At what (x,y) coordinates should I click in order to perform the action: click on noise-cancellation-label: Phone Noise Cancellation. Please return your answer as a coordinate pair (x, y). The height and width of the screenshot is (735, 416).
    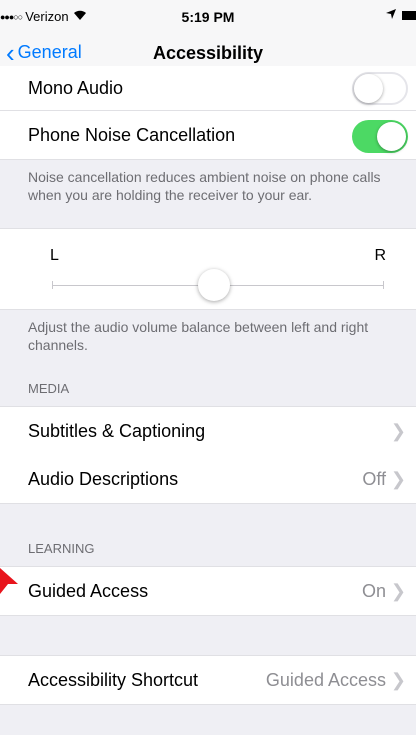
    Looking at the image, I should click on (132, 135).